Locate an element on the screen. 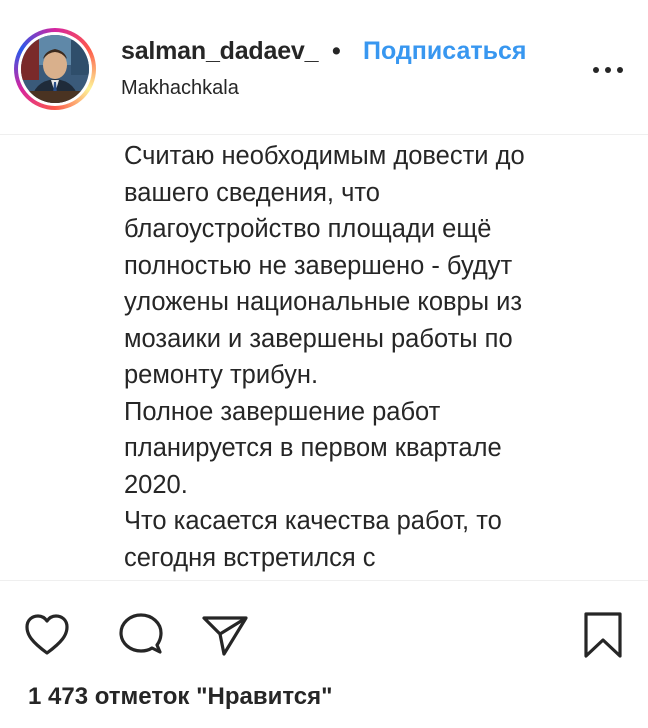 The image size is (648, 728). avatar-inner is located at coordinates (55, 69).